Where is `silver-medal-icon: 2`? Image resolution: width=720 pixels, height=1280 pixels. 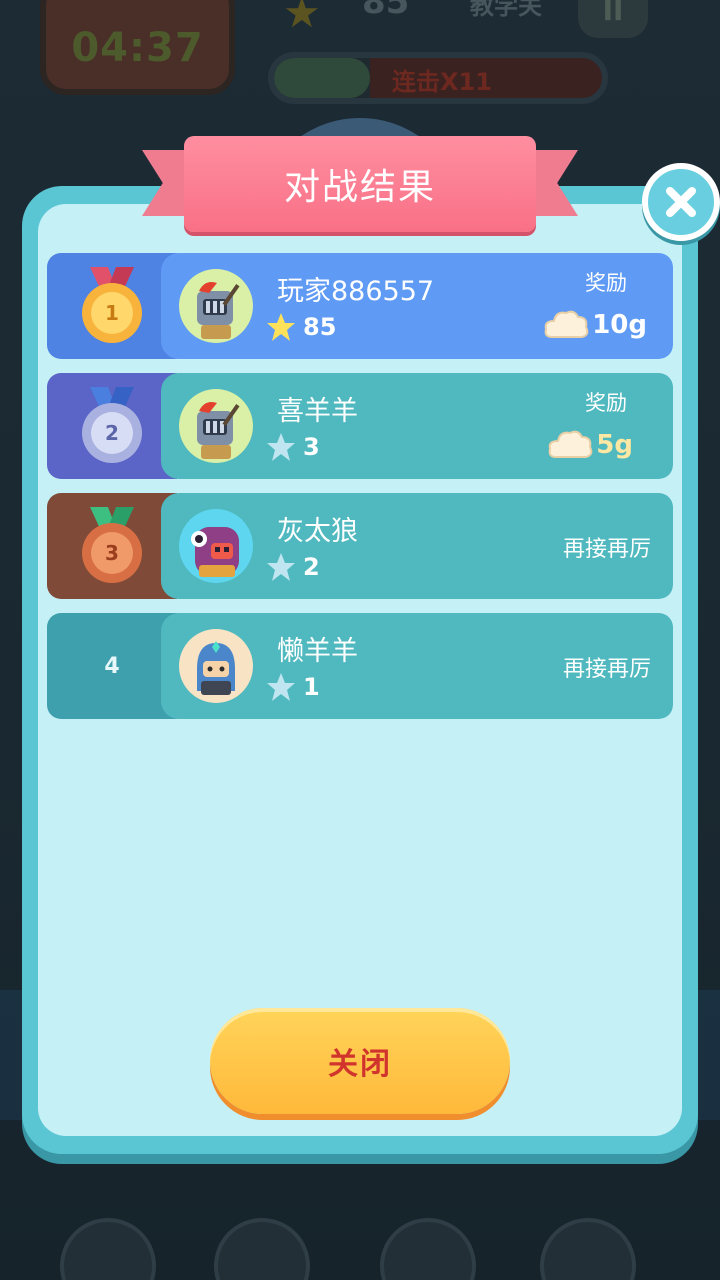 silver-medal-icon: 2 is located at coordinates (112, 426).